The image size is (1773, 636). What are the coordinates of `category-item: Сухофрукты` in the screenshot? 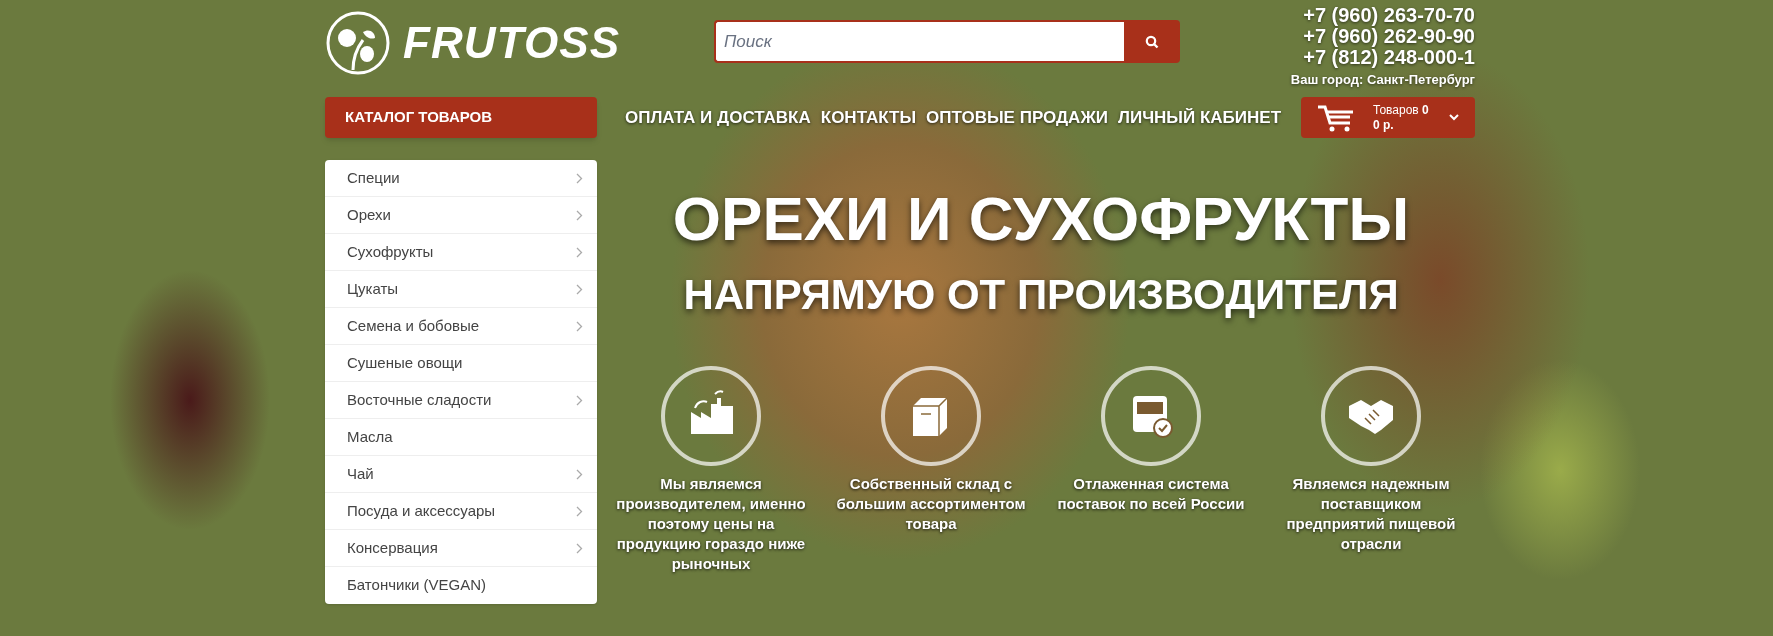 It's located at (461, 252).